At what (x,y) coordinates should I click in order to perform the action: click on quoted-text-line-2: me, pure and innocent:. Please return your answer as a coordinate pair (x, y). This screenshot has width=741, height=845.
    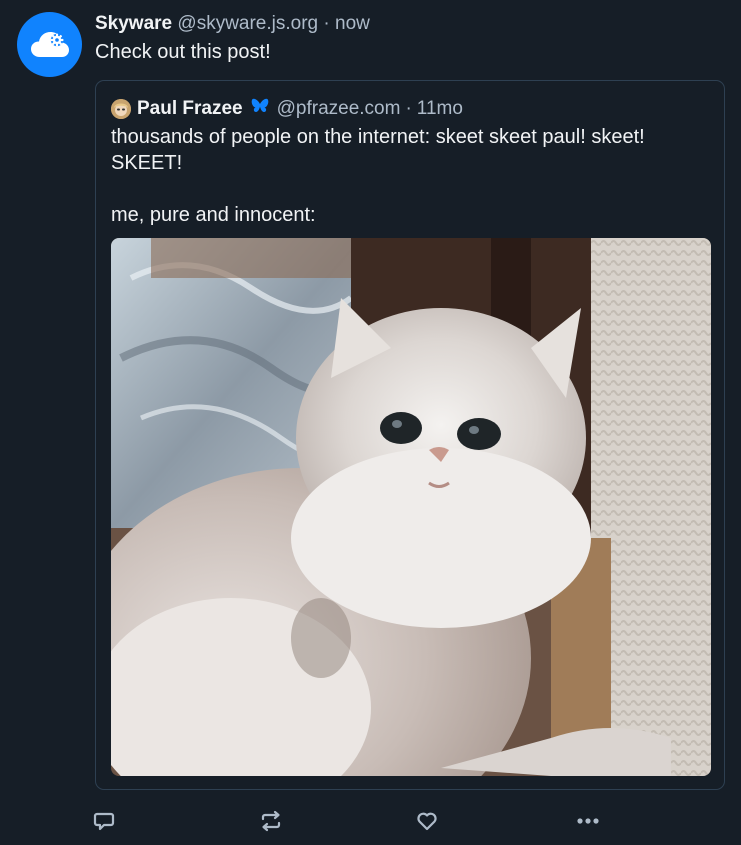
    Looking at the image, I should click on (213, 215).